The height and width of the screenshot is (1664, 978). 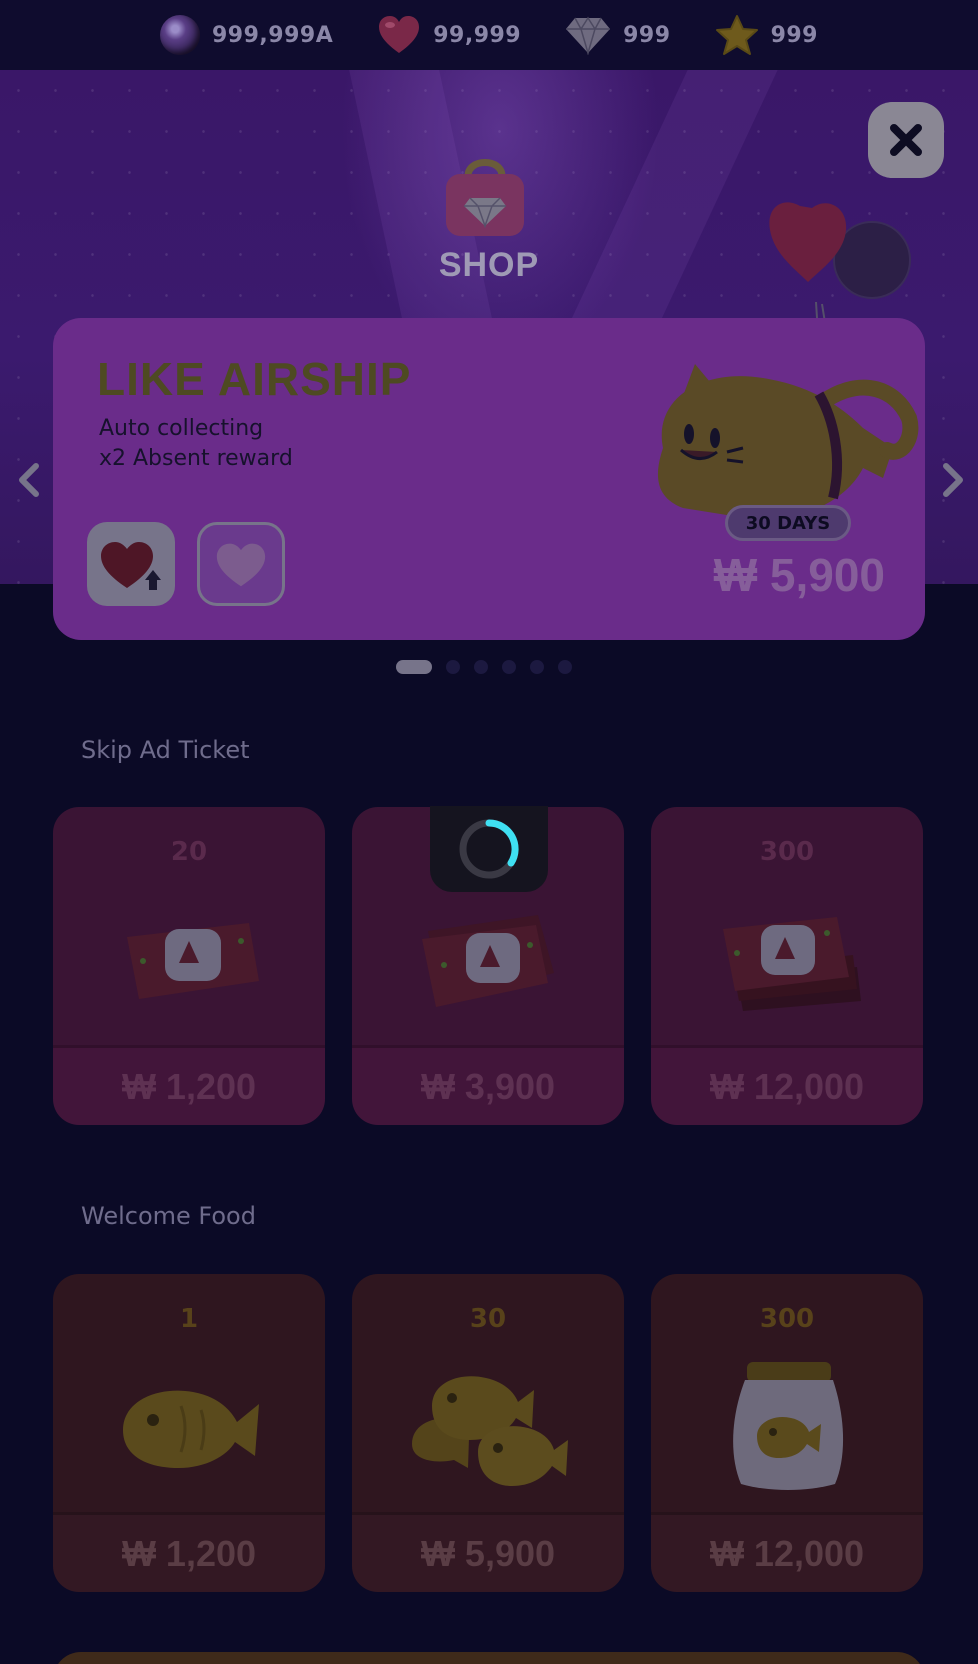 I want to click on duration-badge: 30 DAYS, so click(x=788, y=523).